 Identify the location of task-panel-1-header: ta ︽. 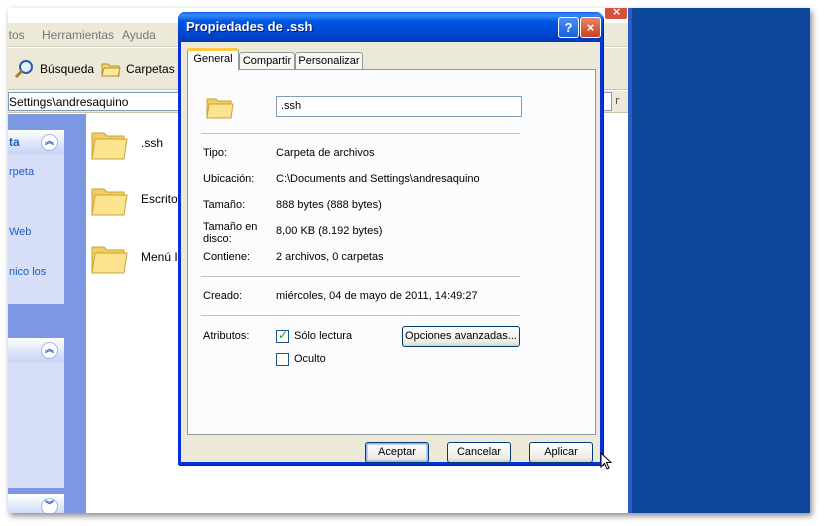
(36, 142).